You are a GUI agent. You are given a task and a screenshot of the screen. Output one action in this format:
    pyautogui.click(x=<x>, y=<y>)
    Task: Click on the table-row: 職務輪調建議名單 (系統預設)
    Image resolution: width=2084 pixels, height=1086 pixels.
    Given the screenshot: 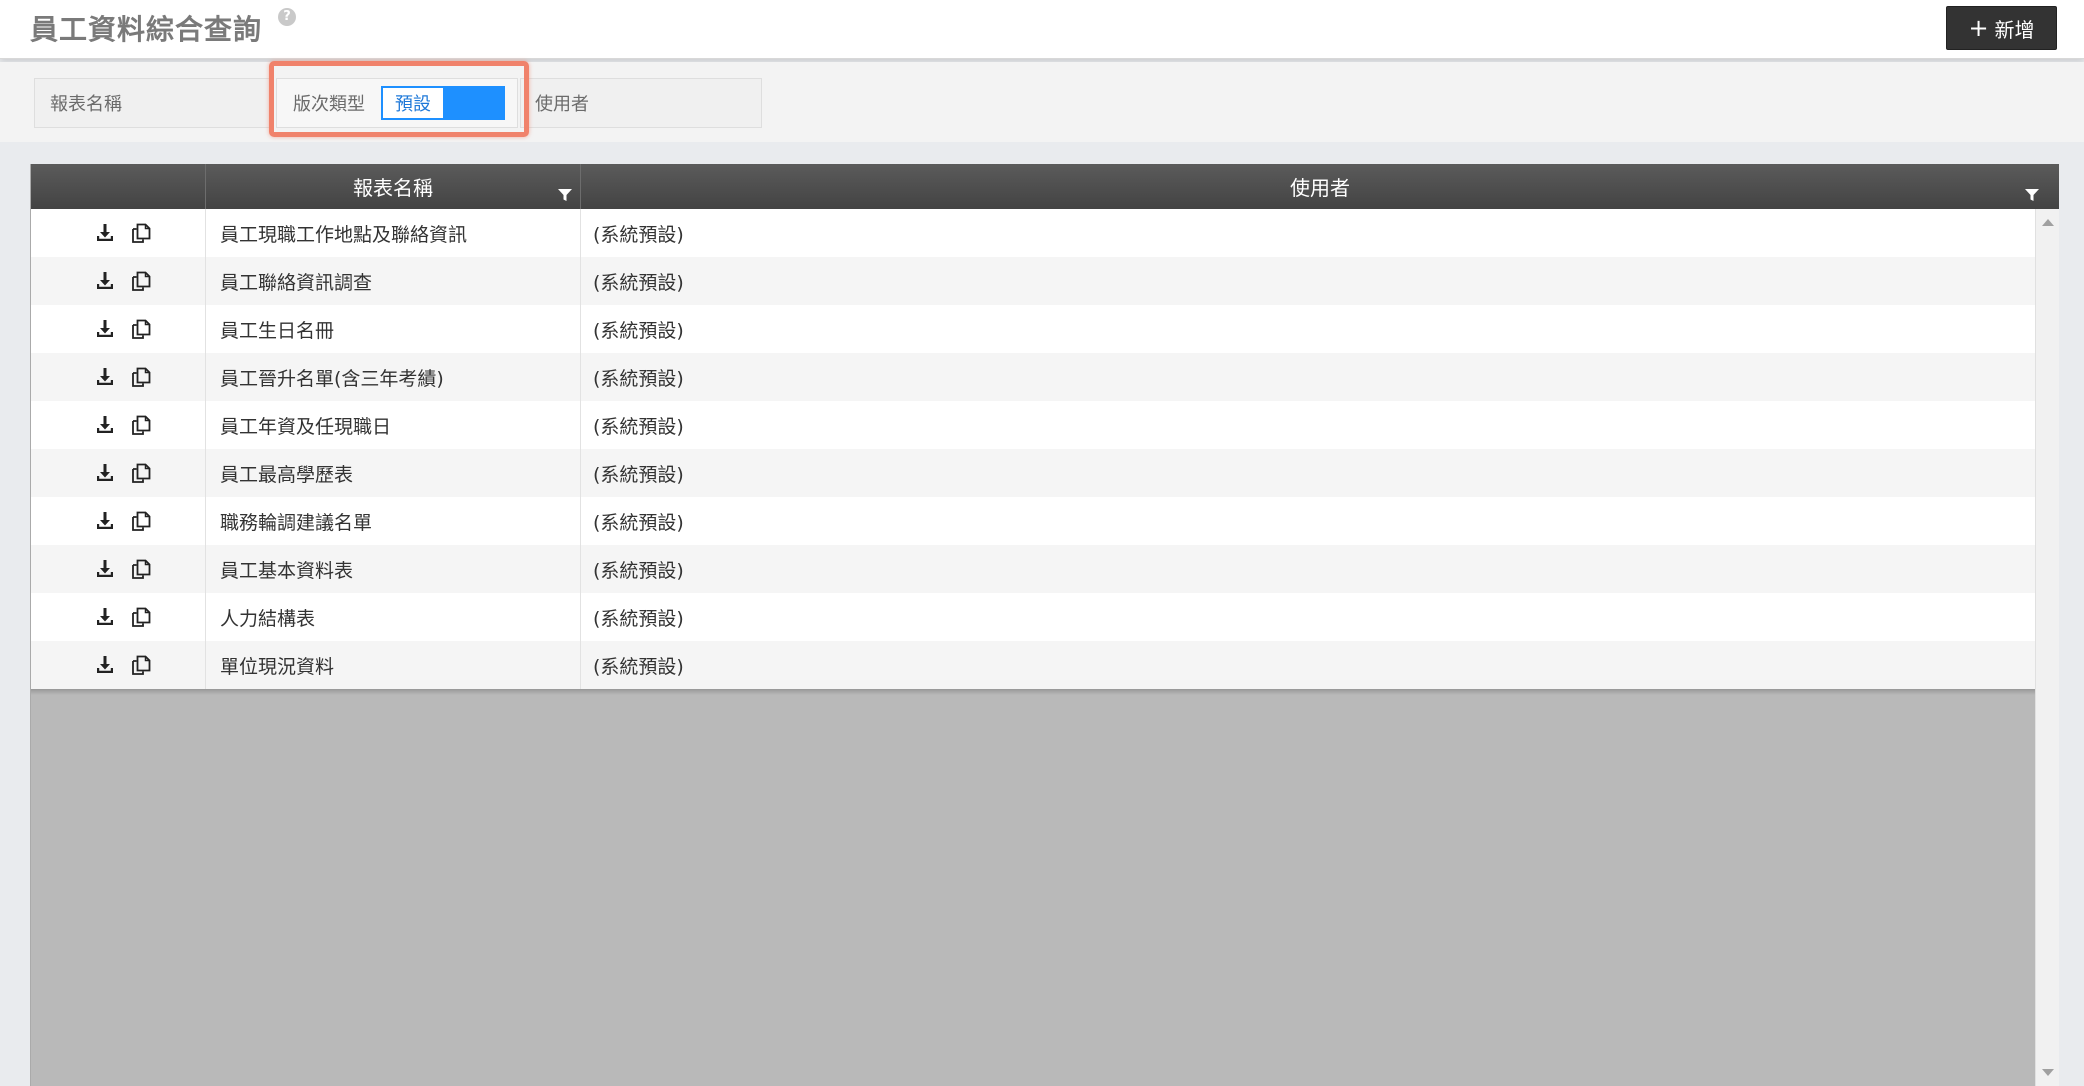 What is the action you would take?
    pyautogui.click(x=1033, y=521)
    